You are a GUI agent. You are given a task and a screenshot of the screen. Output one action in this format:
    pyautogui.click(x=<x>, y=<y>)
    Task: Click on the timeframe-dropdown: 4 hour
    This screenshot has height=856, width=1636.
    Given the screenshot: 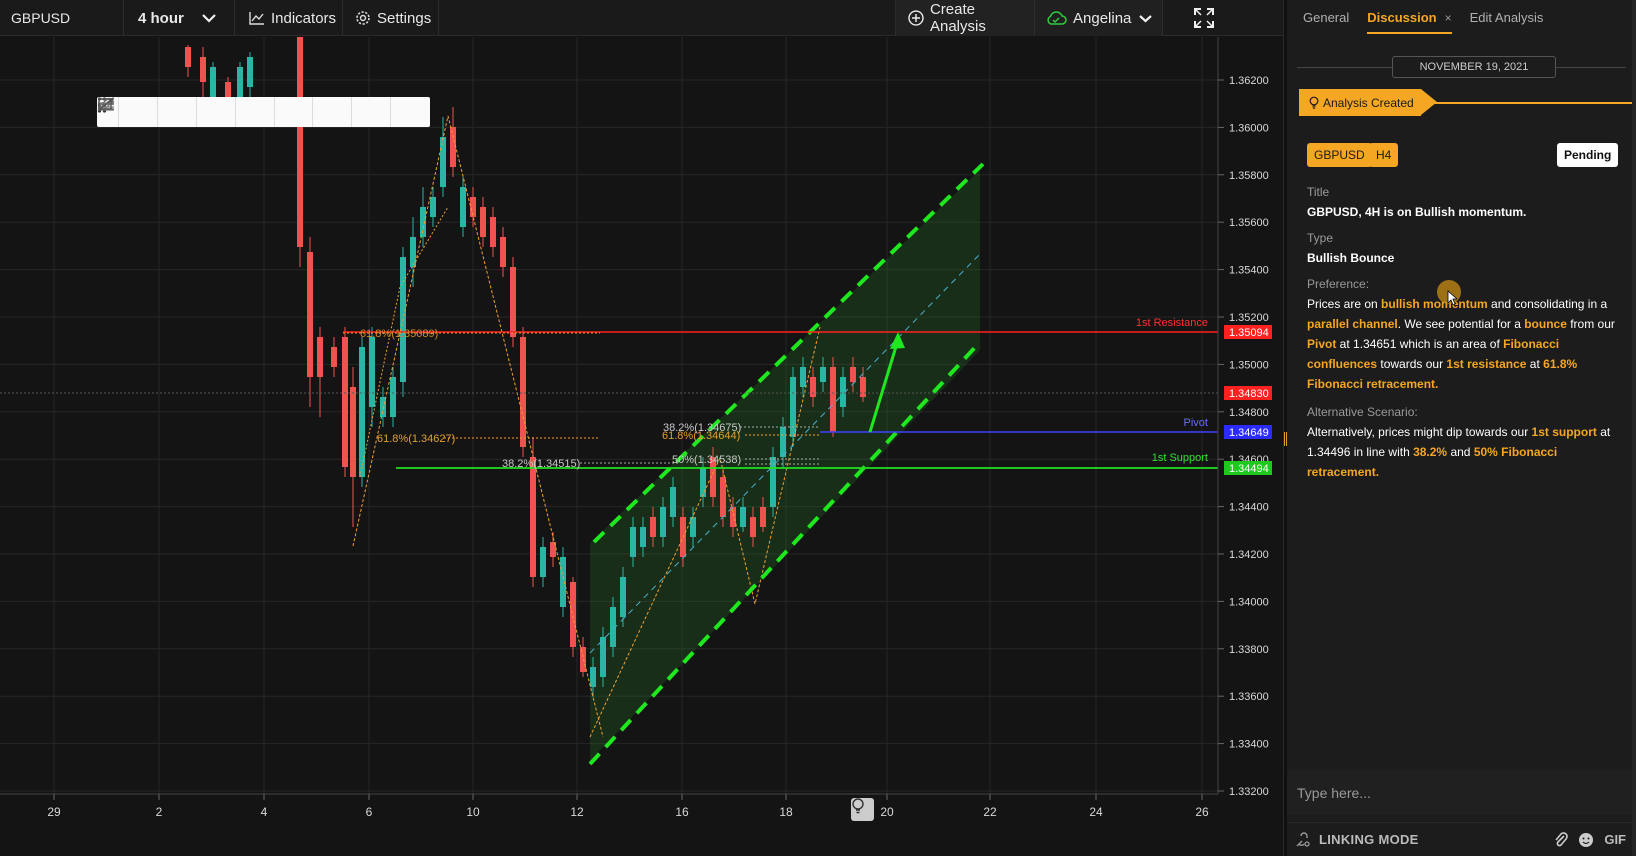 What is the action you would take?
    pyautogui.click(x=179, y=18)
    